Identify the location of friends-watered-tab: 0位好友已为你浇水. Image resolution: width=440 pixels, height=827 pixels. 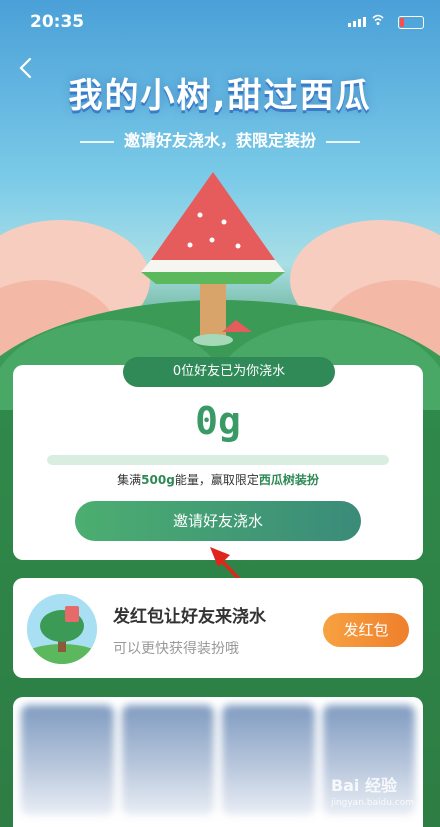
(229, 372).